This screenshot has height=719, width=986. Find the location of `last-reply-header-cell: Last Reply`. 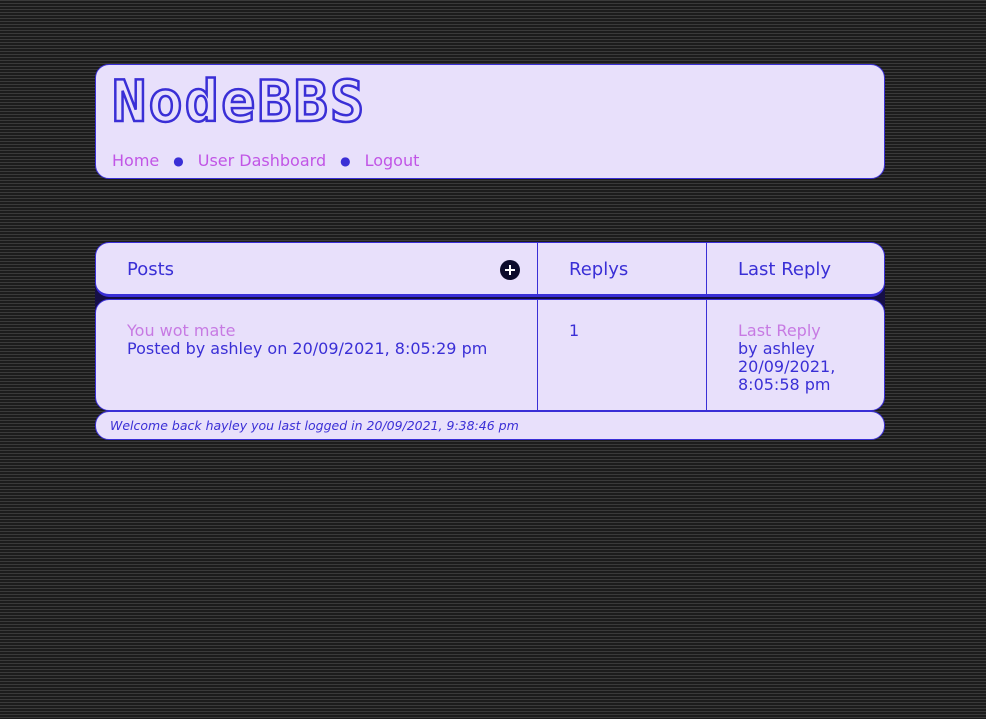

last-reply-header-cell: Last Reply is located at coordinates (796, 268).